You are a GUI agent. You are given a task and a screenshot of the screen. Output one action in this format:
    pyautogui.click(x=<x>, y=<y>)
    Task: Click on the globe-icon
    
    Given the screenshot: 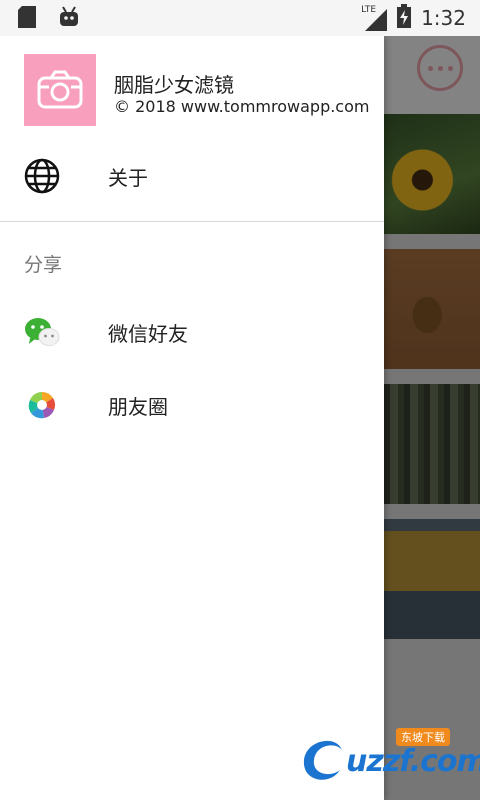 What is the action you would take?
    pyautogui.click(x=42, y=176)
    